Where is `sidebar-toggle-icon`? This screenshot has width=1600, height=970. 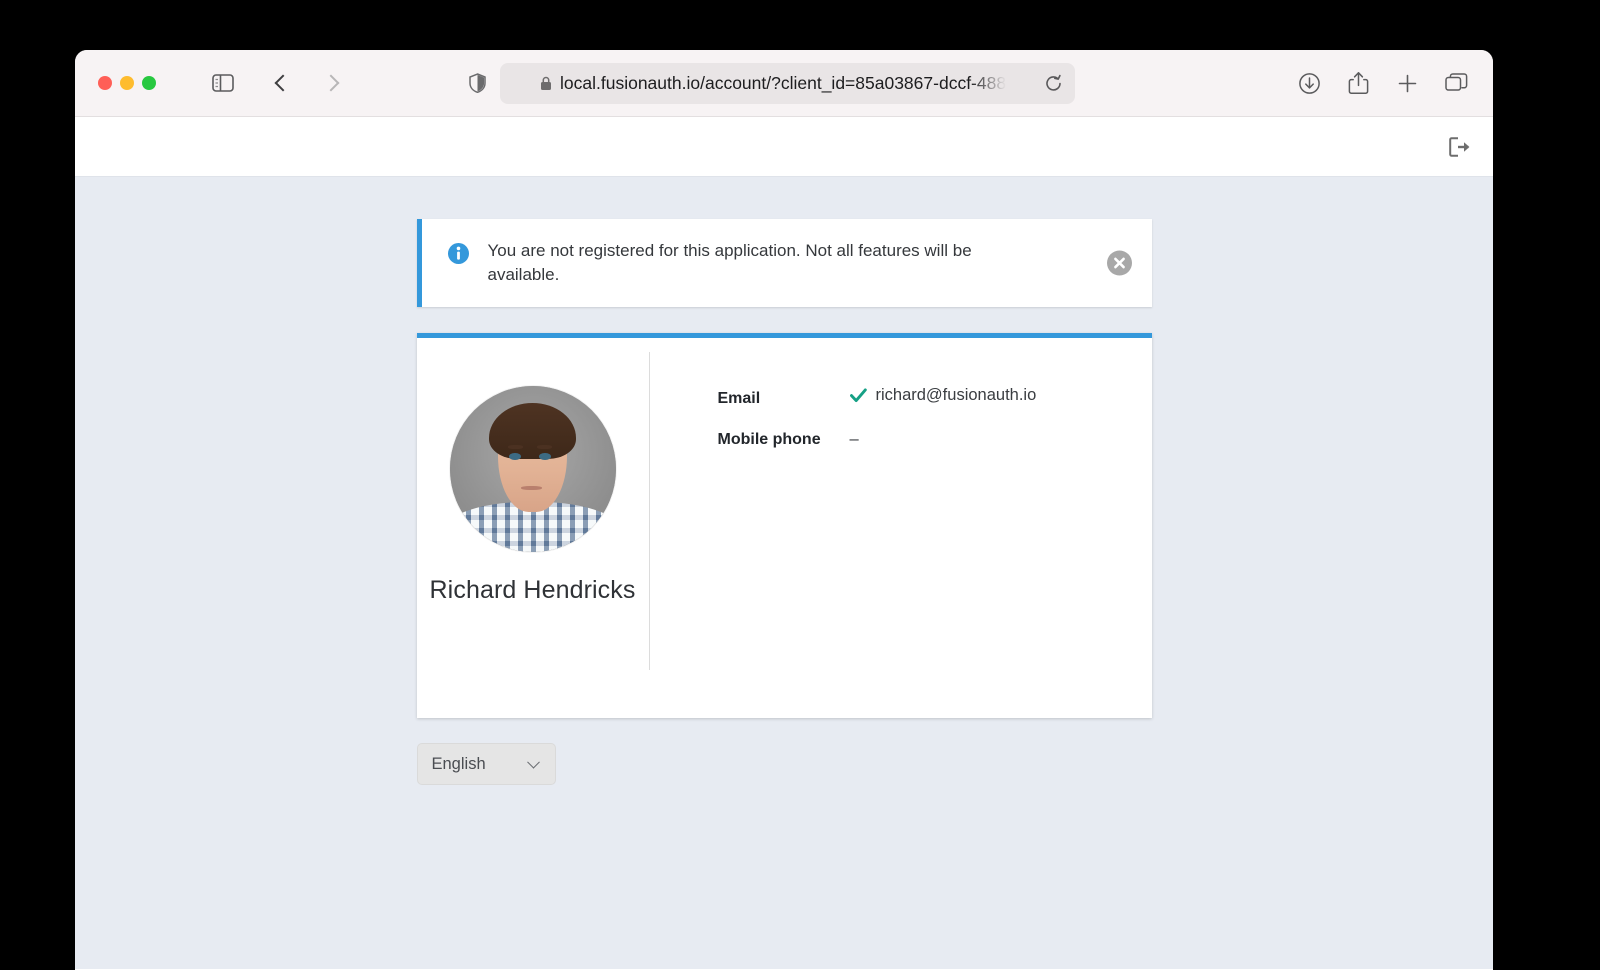 sidebar-toggle-icon is located at coordinates (223, 83).